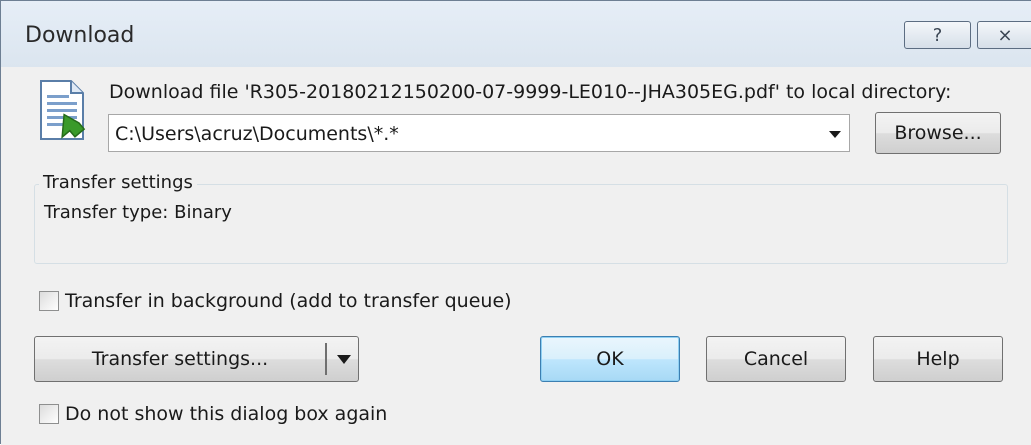 This screenshot has height=445, width=1031. Describe the element at coordinates (49, 414) in the screenshot. I see `do-not-show-checkbox` at that location.